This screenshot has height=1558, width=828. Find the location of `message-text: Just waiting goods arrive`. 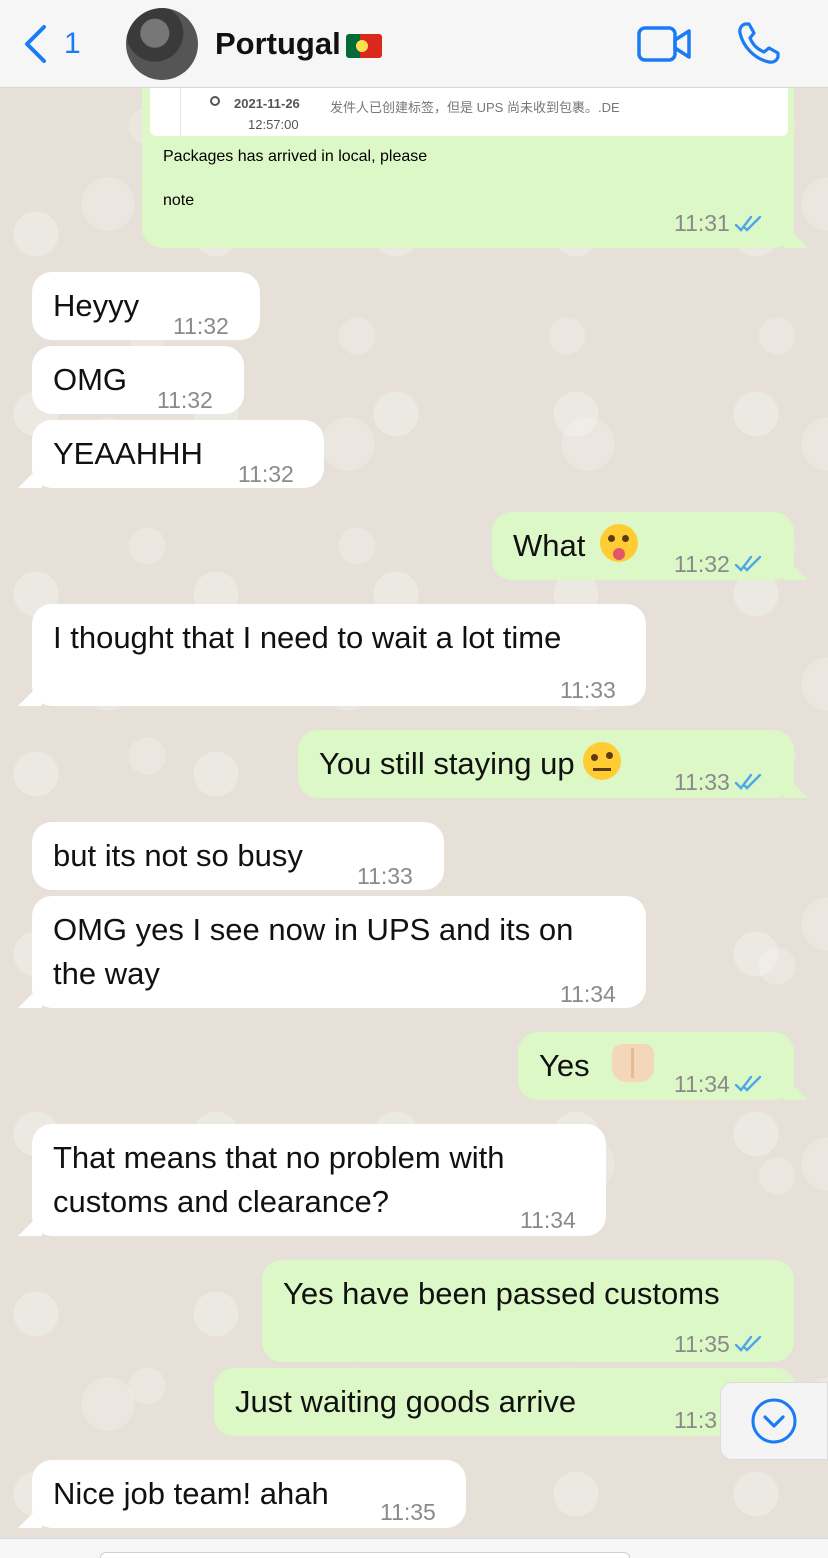

message-text: Just waiting goods arrive is located at coordinates (406, 1401).